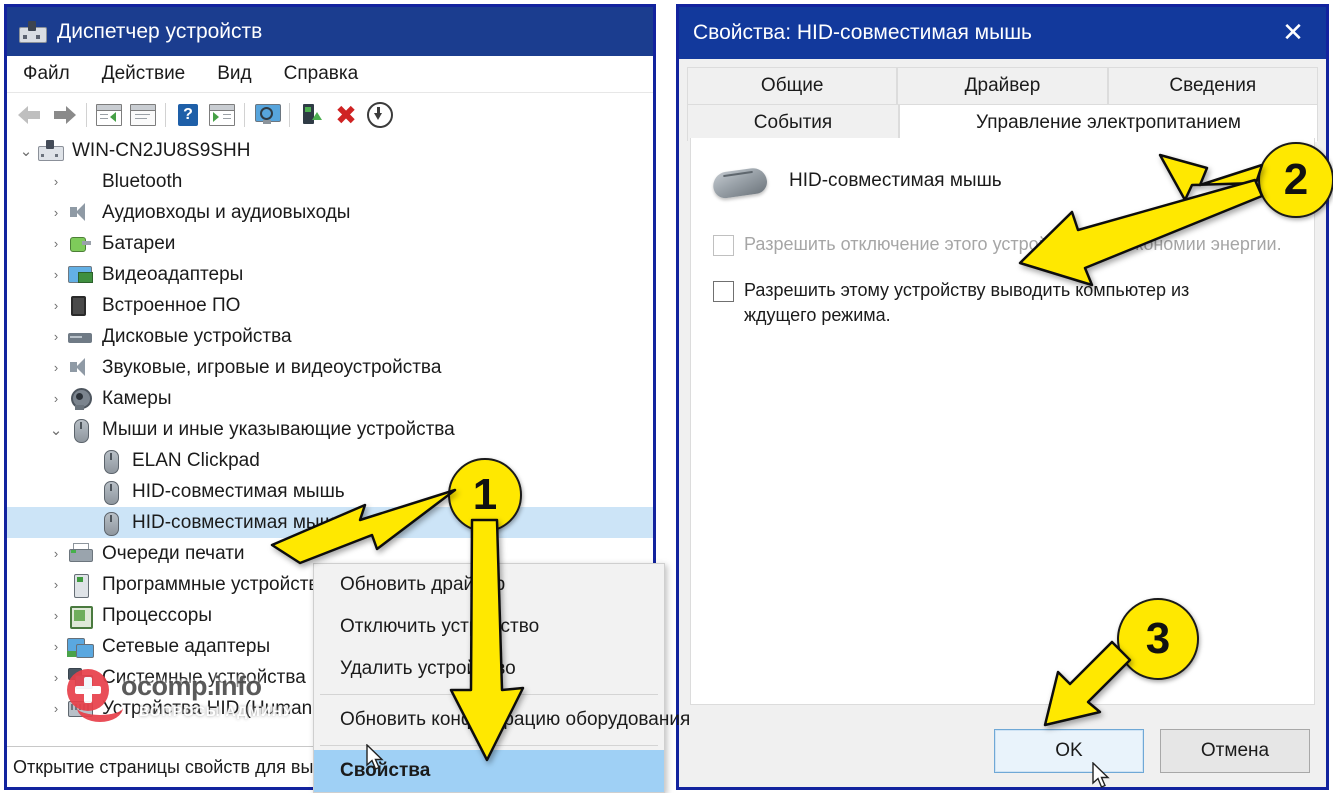  What do you see at coordinates (1002, 169) in the screenshot?
I see `device-header: HID-совместимая мышь` at bounding box center [1002, 169].